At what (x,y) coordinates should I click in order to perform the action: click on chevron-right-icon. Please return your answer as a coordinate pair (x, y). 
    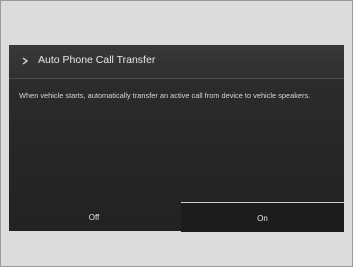
    Looking at the image, I should click on (25, 61).